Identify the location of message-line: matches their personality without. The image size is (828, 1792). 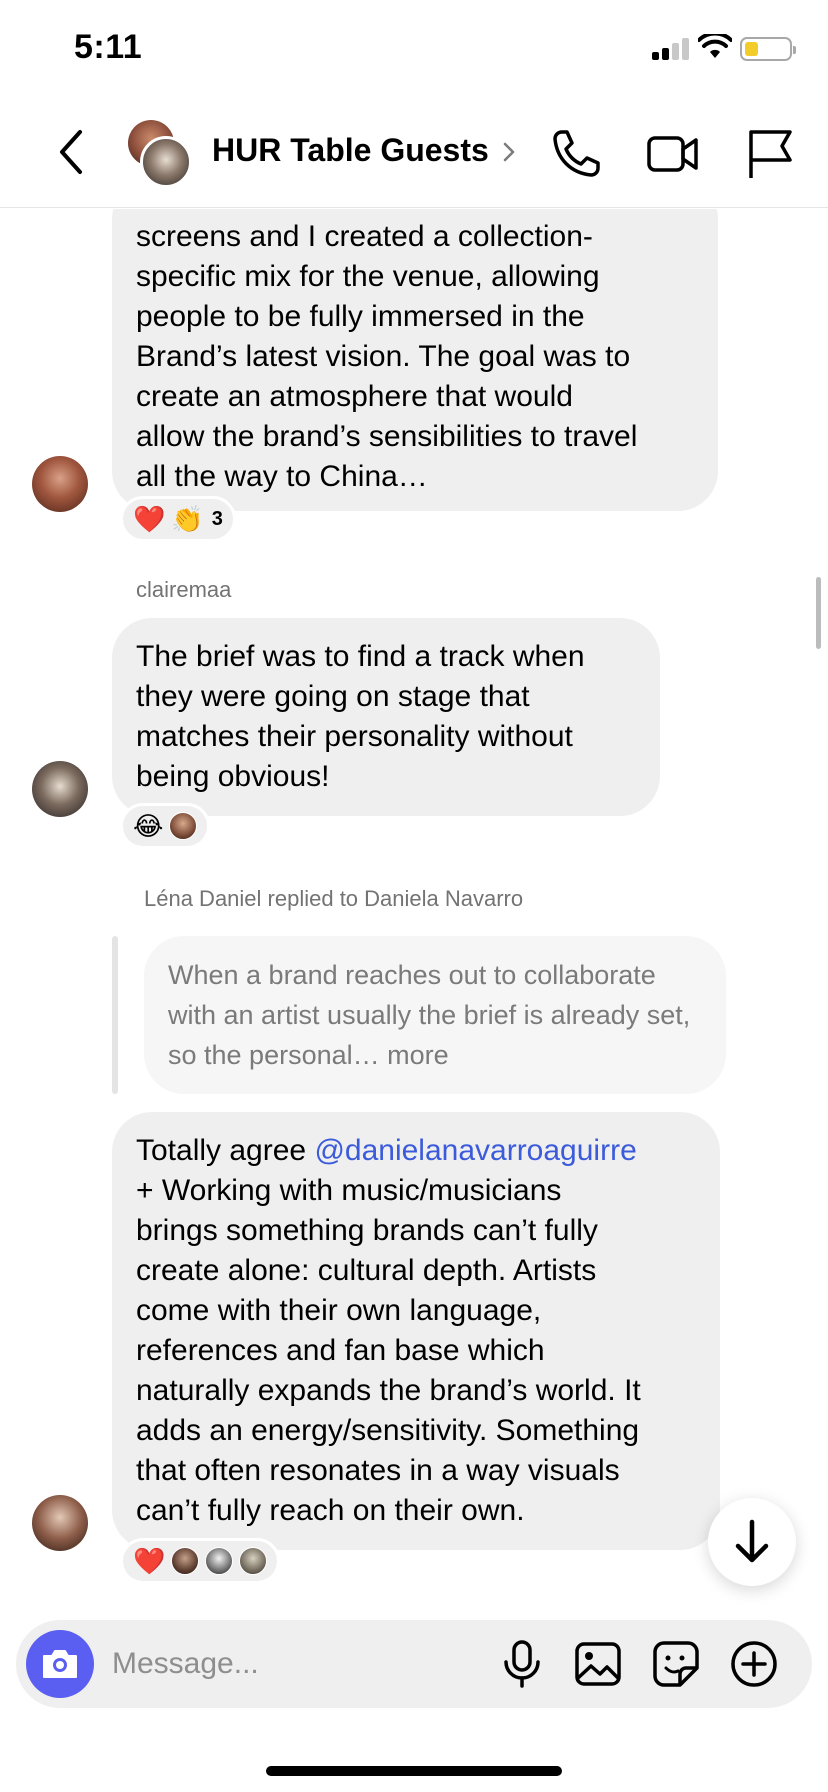
(354, 736).